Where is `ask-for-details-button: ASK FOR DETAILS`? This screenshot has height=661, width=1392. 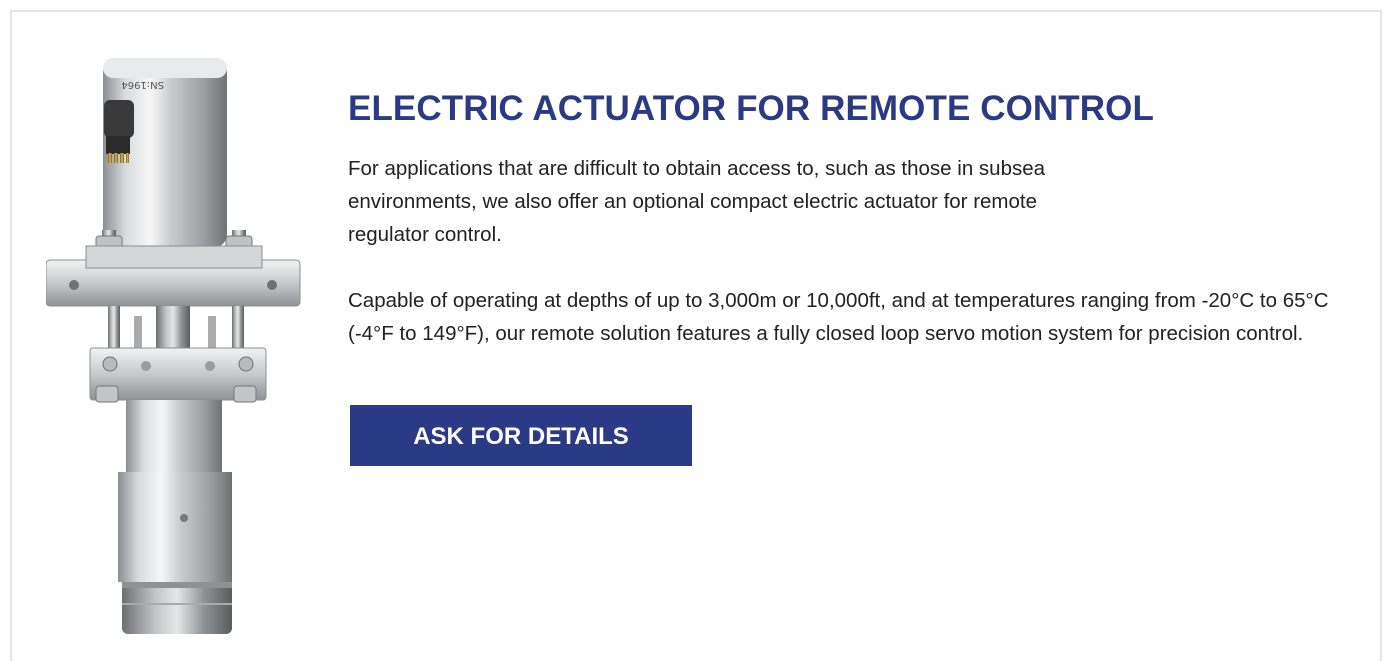 ask-for-details-button: ASK FOR DETAILS is located at coordinates (521, 435).